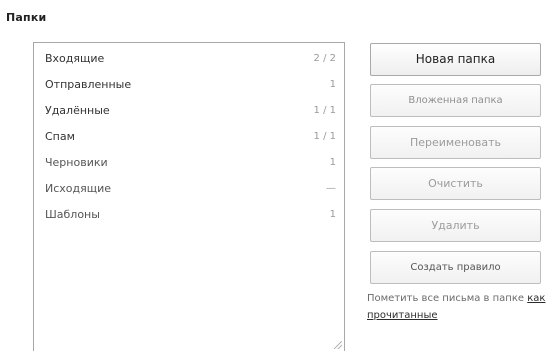 This screenshot has height=351, width=547. I want to click on mark-read-hint-text: Пометить все письма в папке, so click(446, 298).